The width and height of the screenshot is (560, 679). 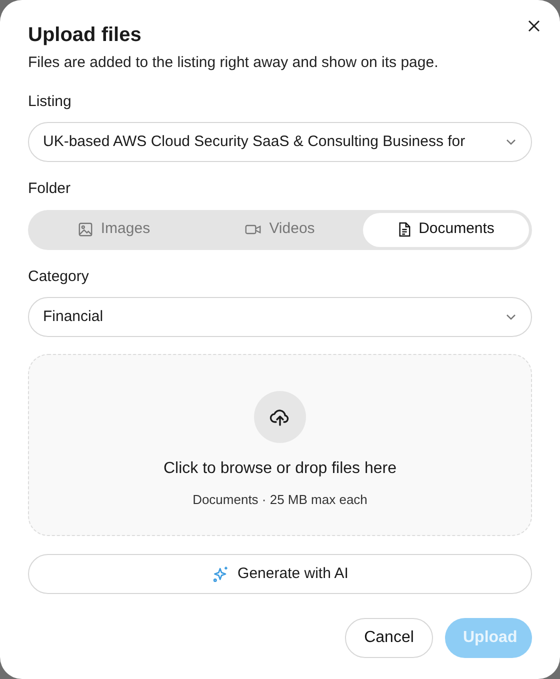 What do you see at coordinates (253, 229) in the screenshot?
I see `video-camera-icon` at bounding box center [253, 229].